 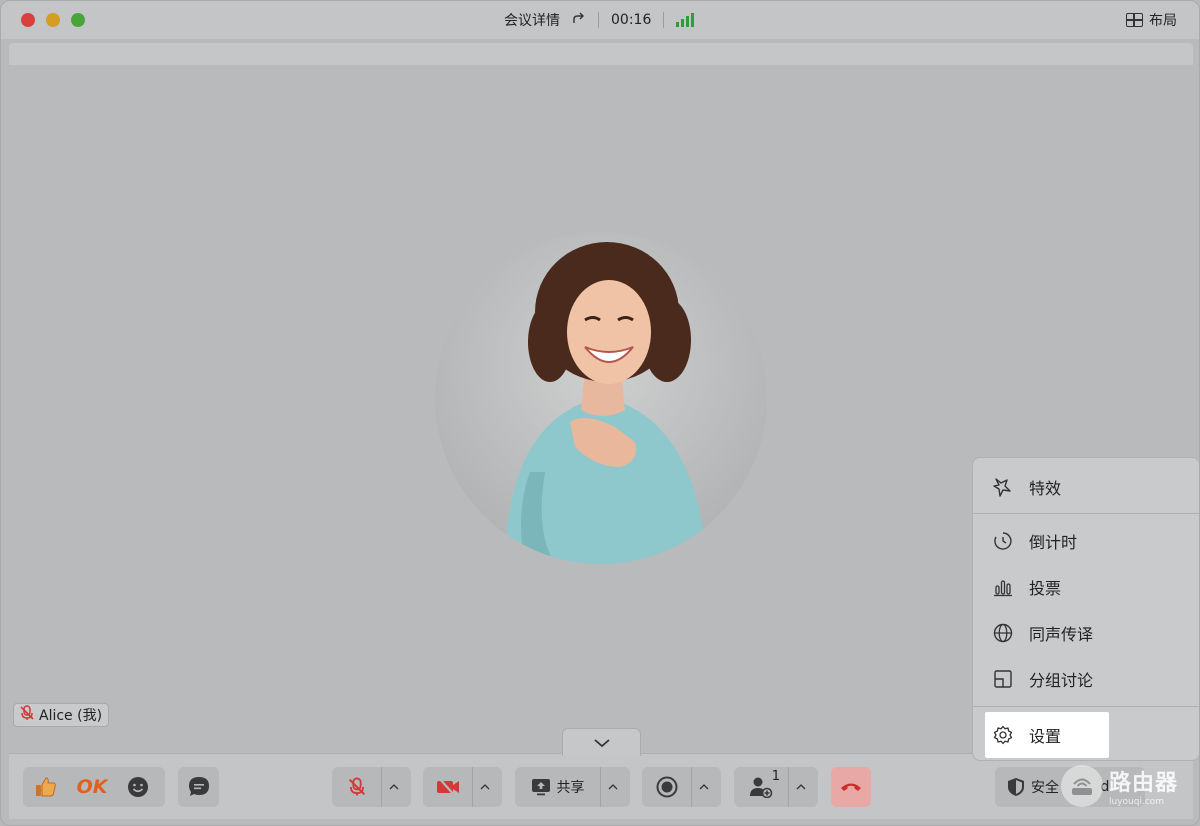 I want to click on camera-group, so click(x=462, y=787).